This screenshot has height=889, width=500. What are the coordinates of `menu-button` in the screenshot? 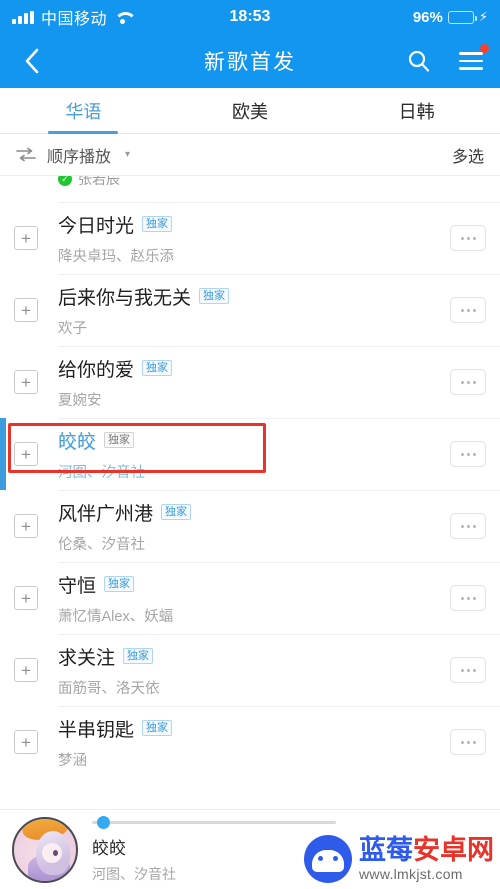 It's located at (472, 60).